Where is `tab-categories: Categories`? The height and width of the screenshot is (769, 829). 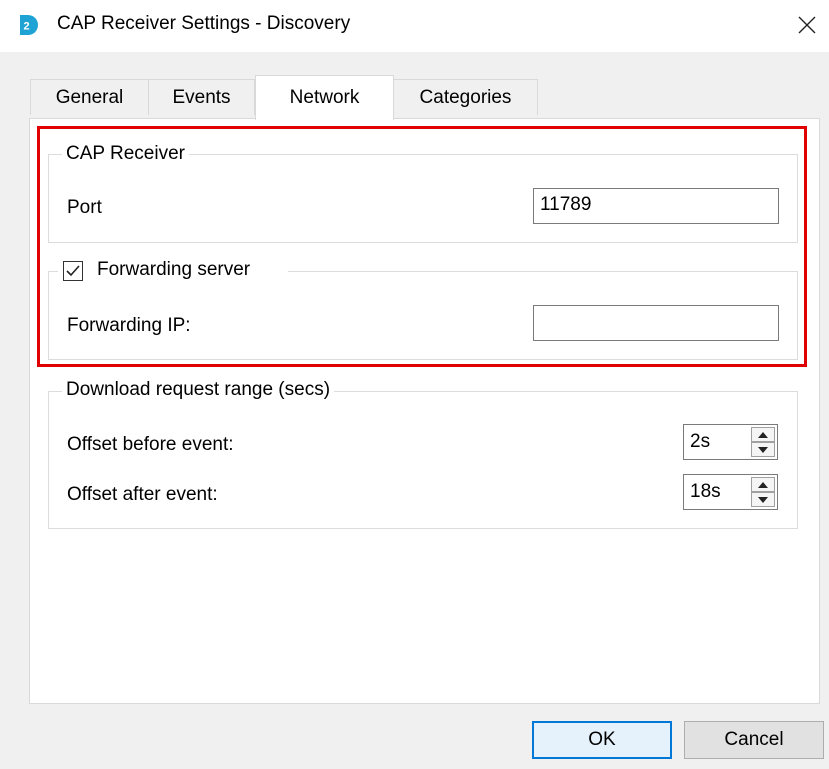 tab-categories: Categories is located at coordinates (465, 97).